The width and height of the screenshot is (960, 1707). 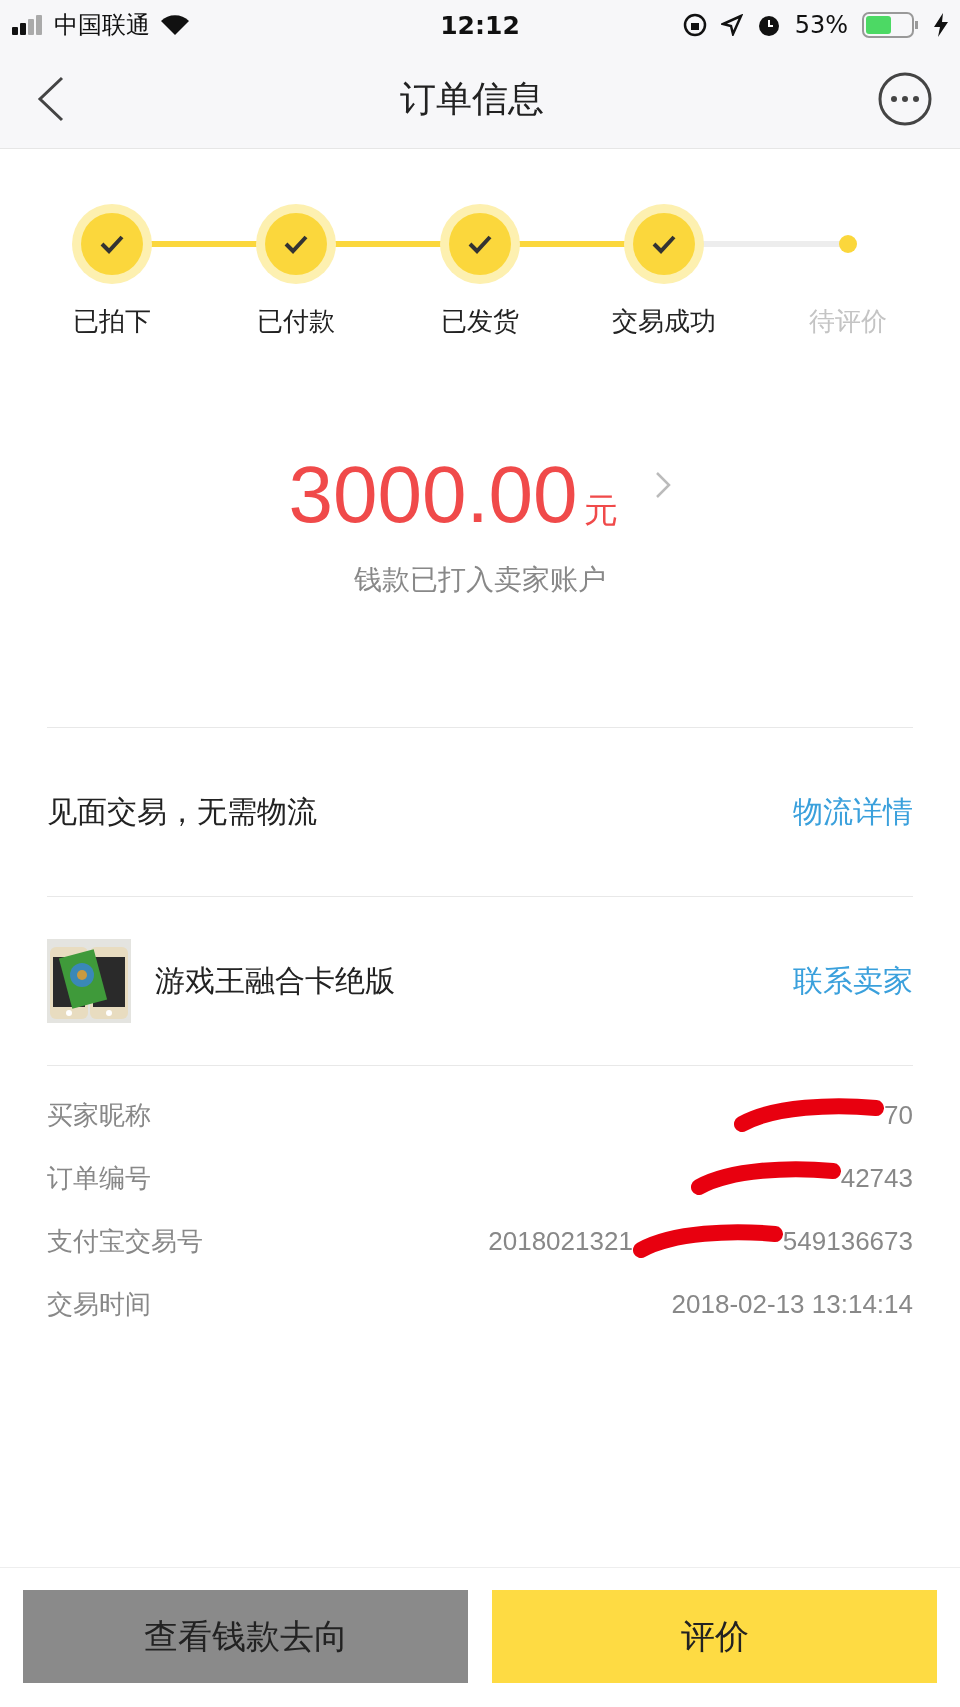 What do you see at coordinates (99, 1304) in the screenshot?
I see `detail-label: 交易时间` at bounding box center [99, 1304].